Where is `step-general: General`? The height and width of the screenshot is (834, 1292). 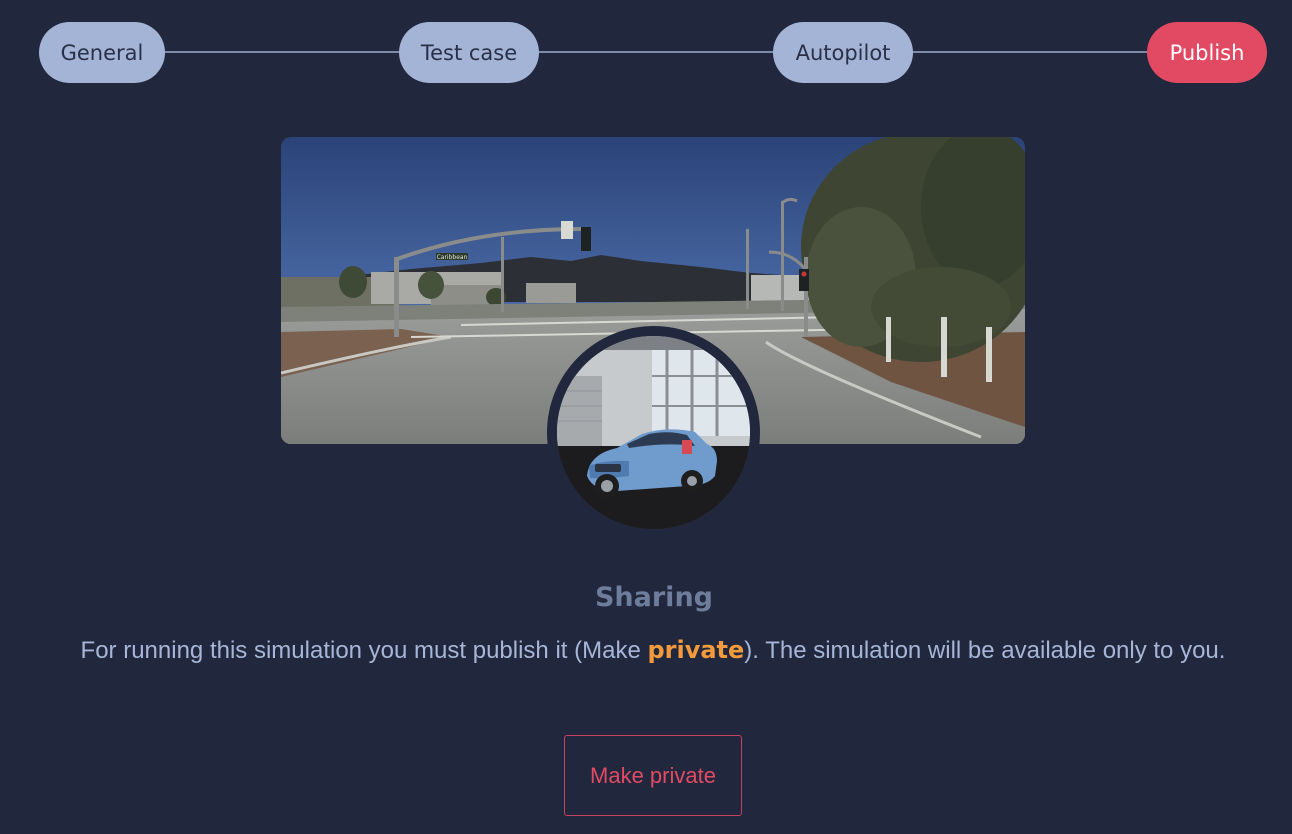
step-general: General is located at coordinates (102, 52).